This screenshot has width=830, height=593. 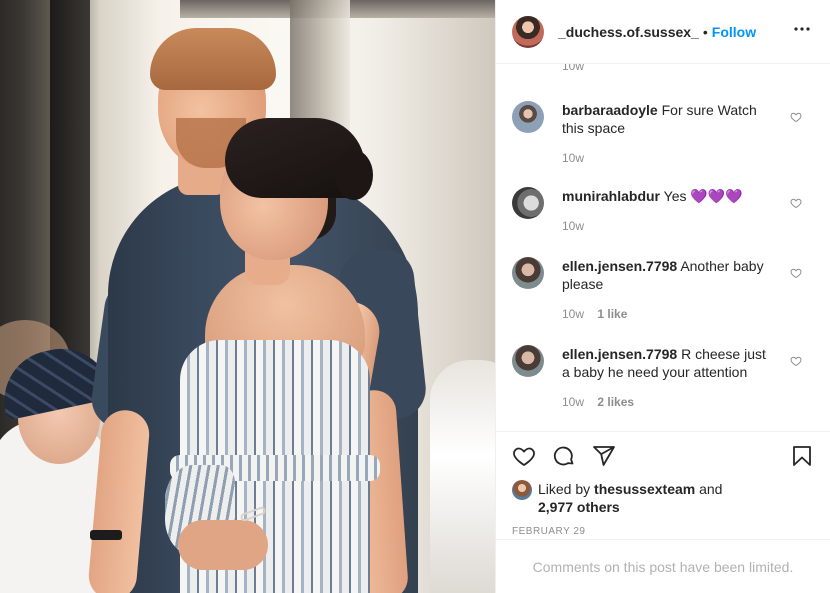 I want to click on comment-text: barbaraadoyle For sure Watch this space, so click(x=668, y=119).